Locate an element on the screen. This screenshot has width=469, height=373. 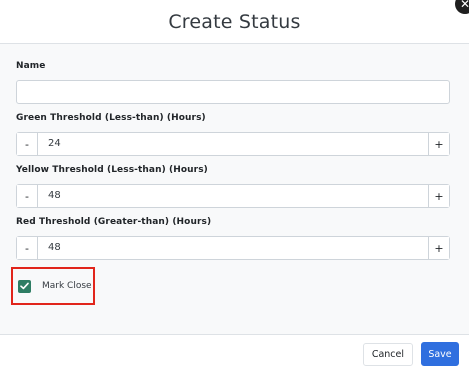
green-threshold-stepper: - 24 + is located at coordinates (233, 144).